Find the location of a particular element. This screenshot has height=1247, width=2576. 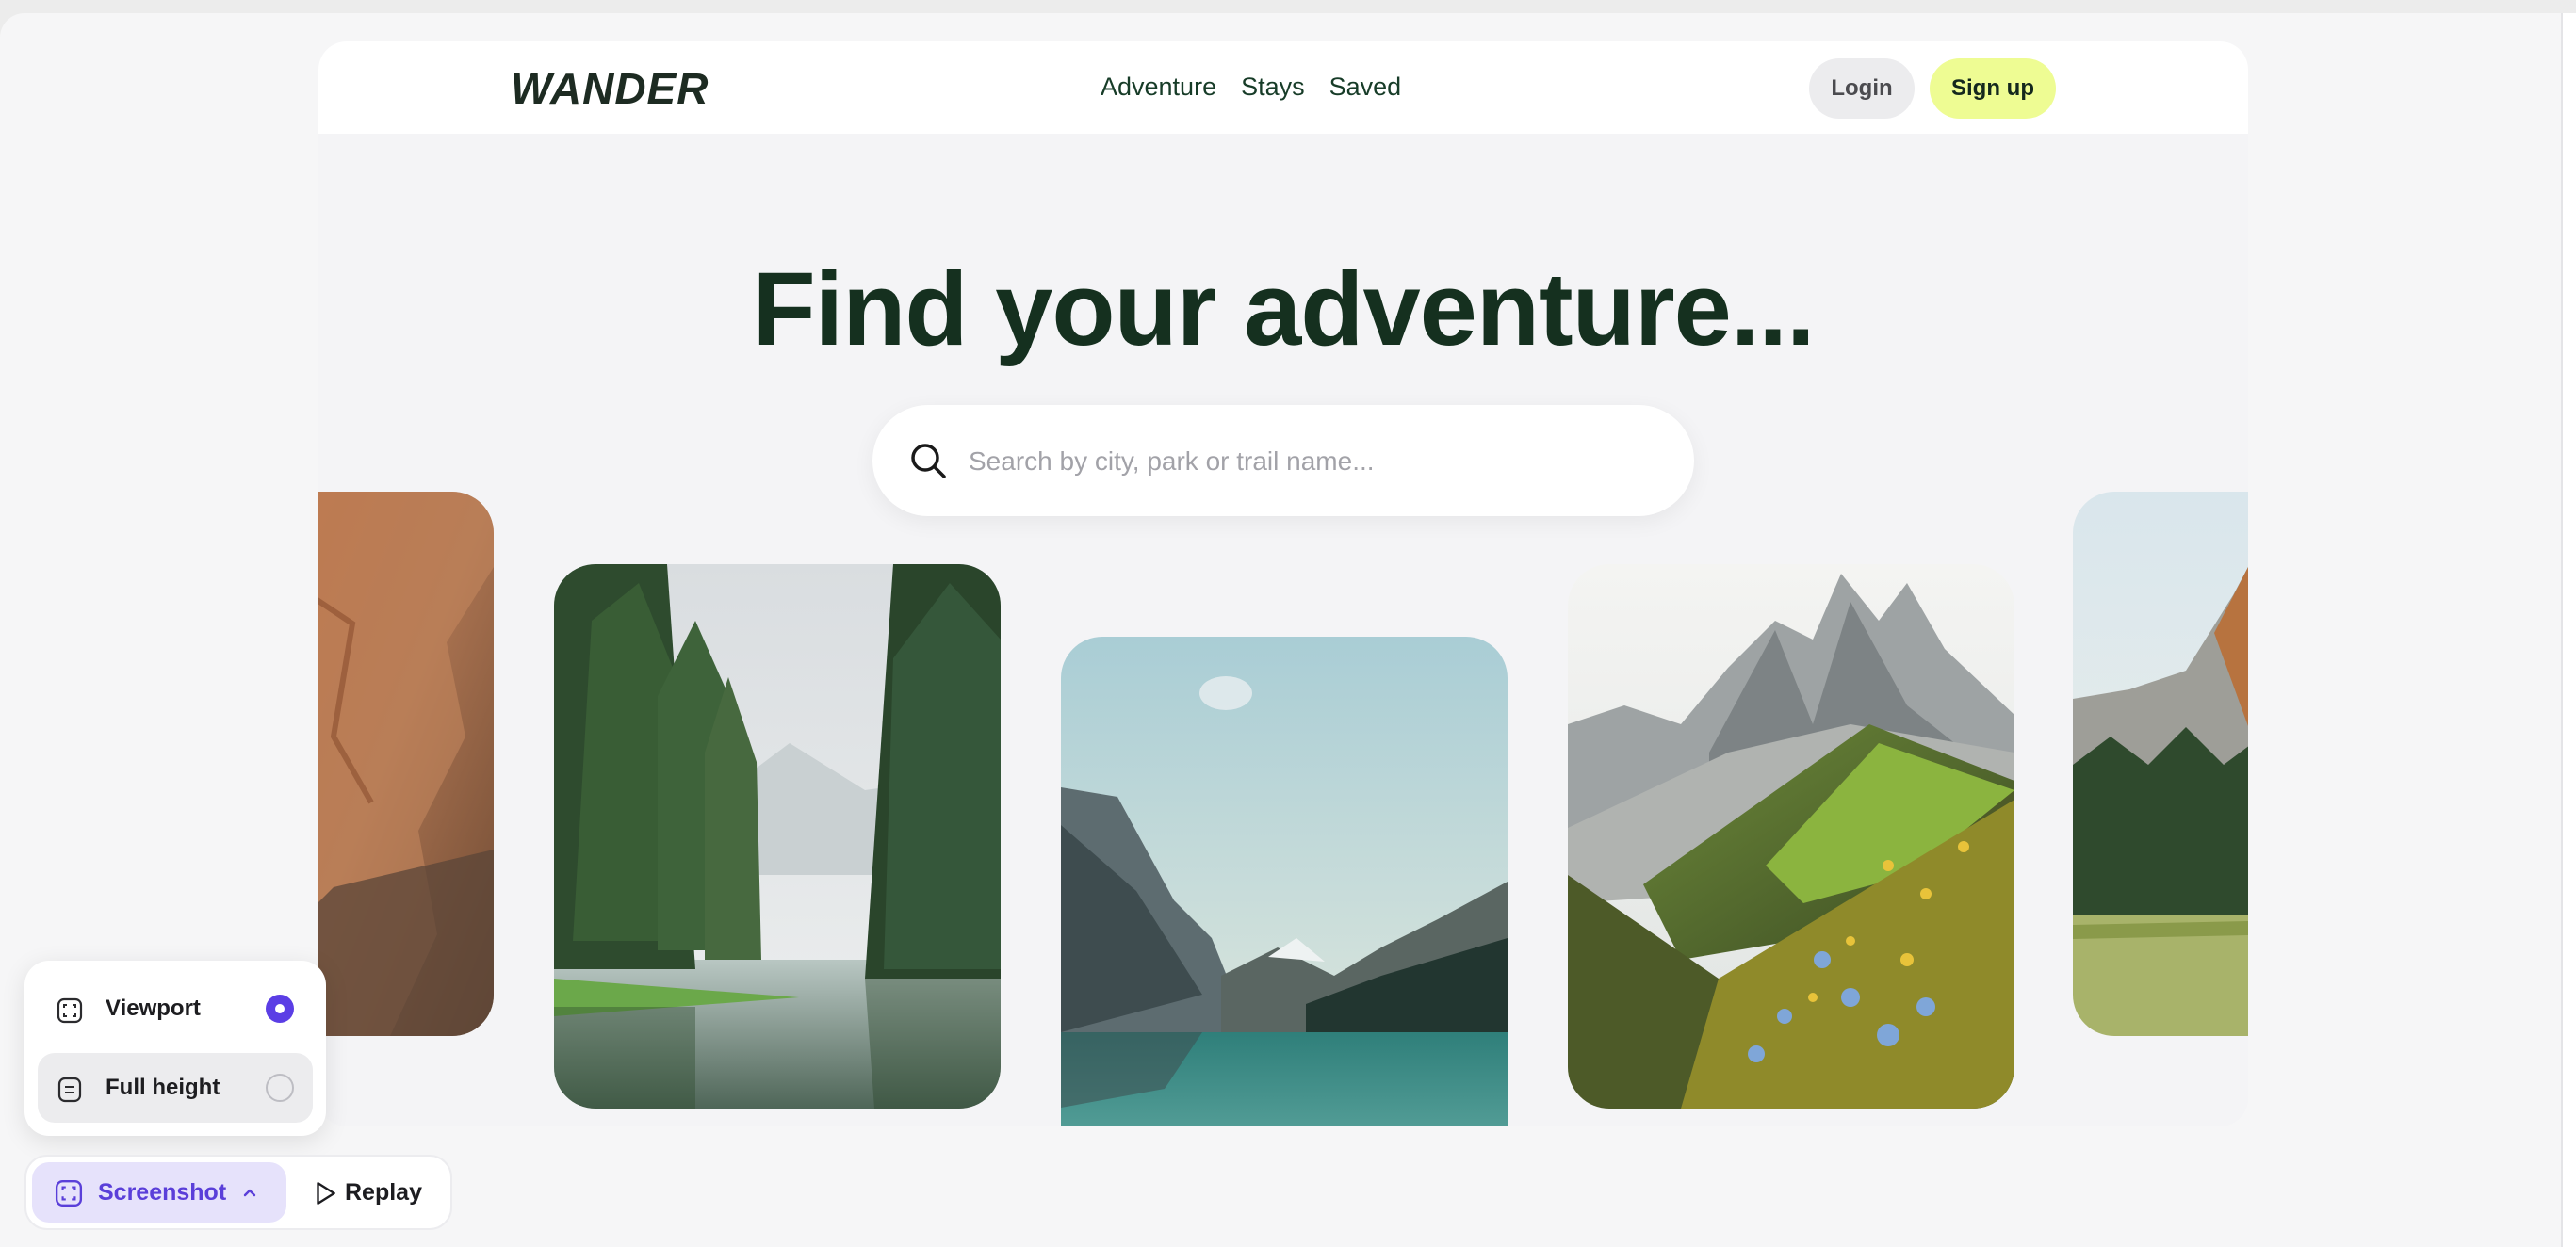

viewport-option: Viewport is located at coordinates (175, 1009).